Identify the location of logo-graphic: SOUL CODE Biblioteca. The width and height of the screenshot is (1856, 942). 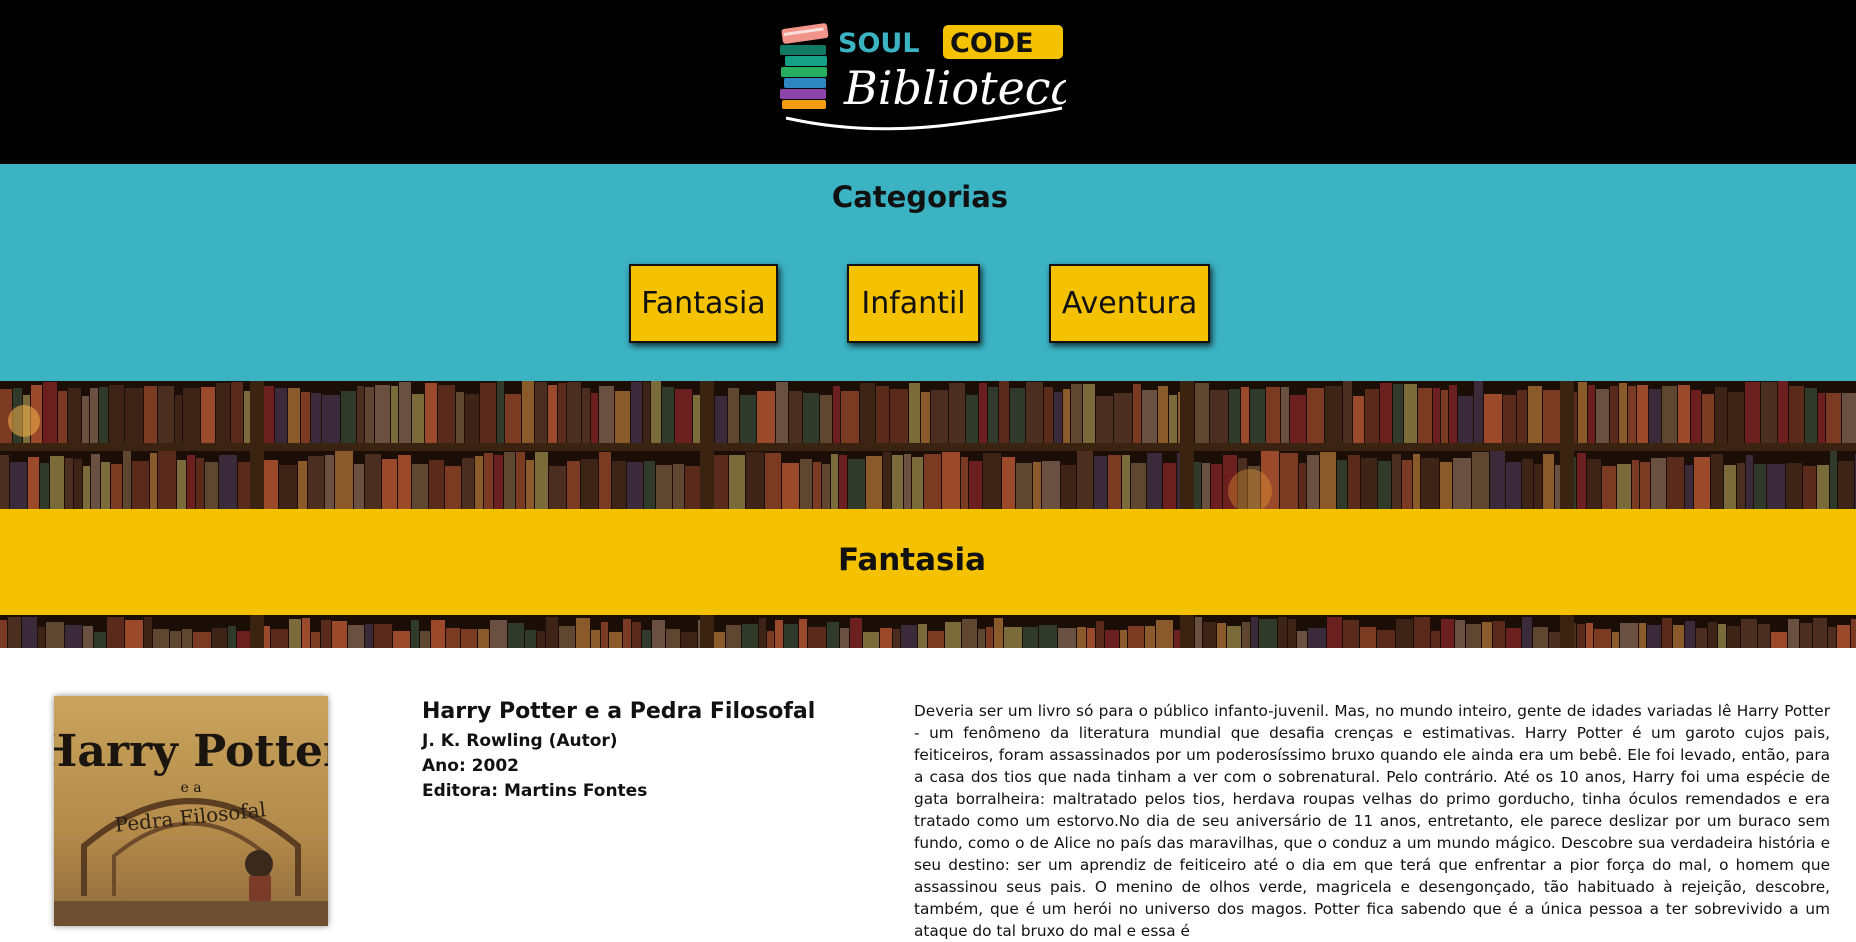
(929, 77).